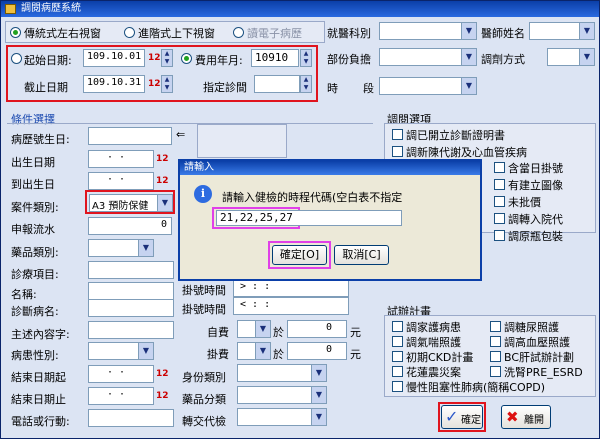  What do you see at coordinates (167, 58) in the screenshot?
I see `start-date-spinner: ▲ ▼` at bounding box center [167, 58].